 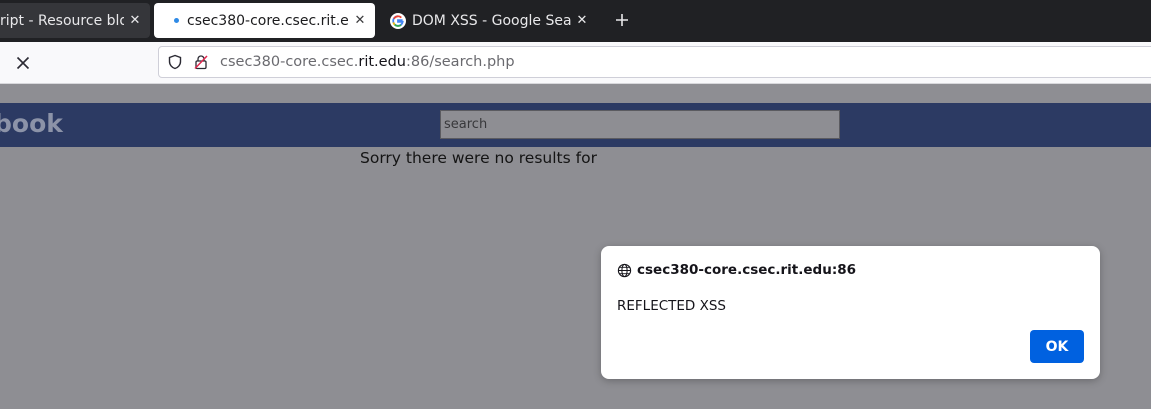 I want to click on tab-title: DOM XSS - Google Search, so click(x=491, y=20).